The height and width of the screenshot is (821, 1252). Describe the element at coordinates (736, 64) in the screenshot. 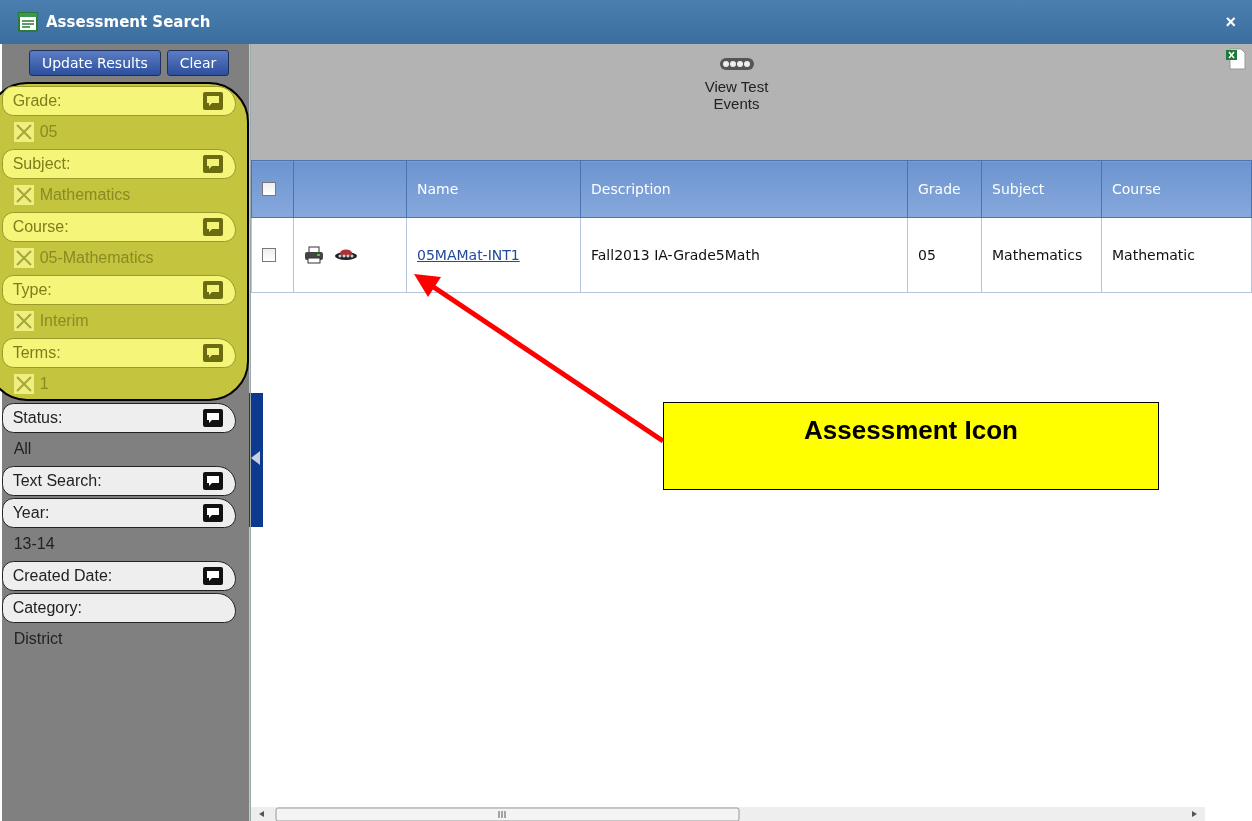

I see `test-events-icon` at that location.